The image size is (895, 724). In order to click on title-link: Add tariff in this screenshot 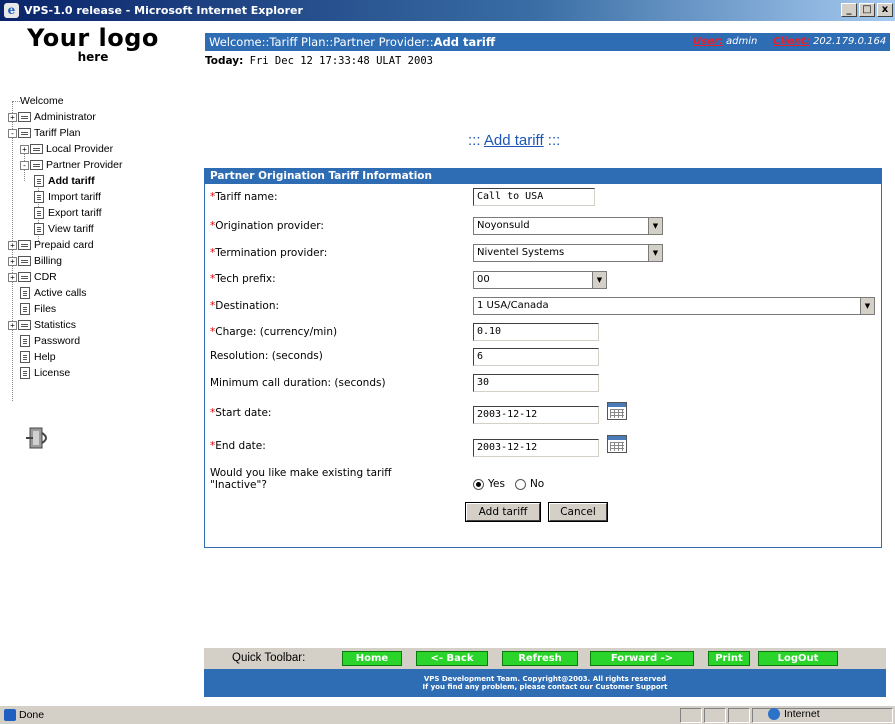, I will do `click(514, 140)`.